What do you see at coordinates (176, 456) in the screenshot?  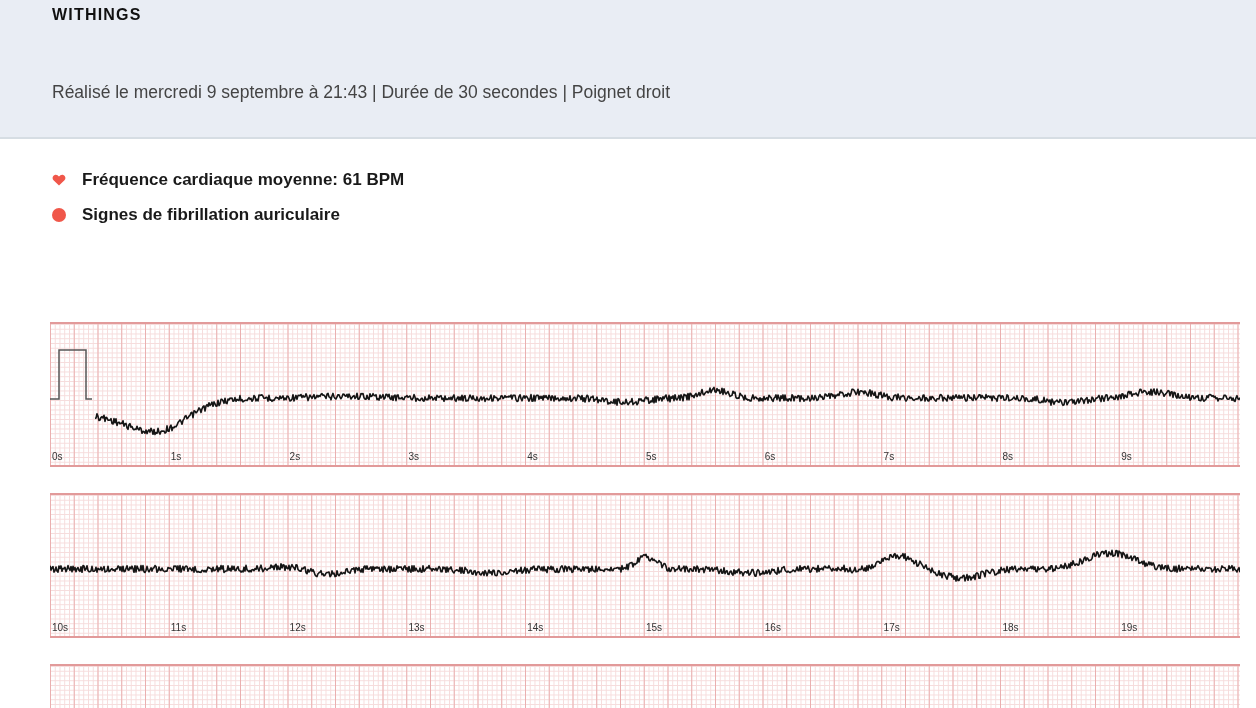 I see `time-label: 1s` at bounding box center [176, 456].